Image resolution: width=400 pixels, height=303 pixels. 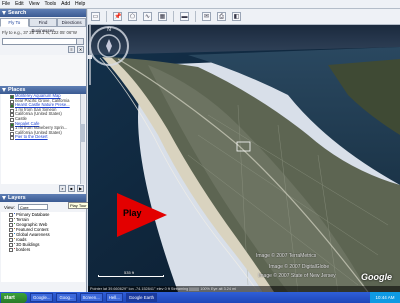 What do you see at coordinates (23, 249) in the screenshot?
I see `layer-label: borders` at bounding box center [23, 249].